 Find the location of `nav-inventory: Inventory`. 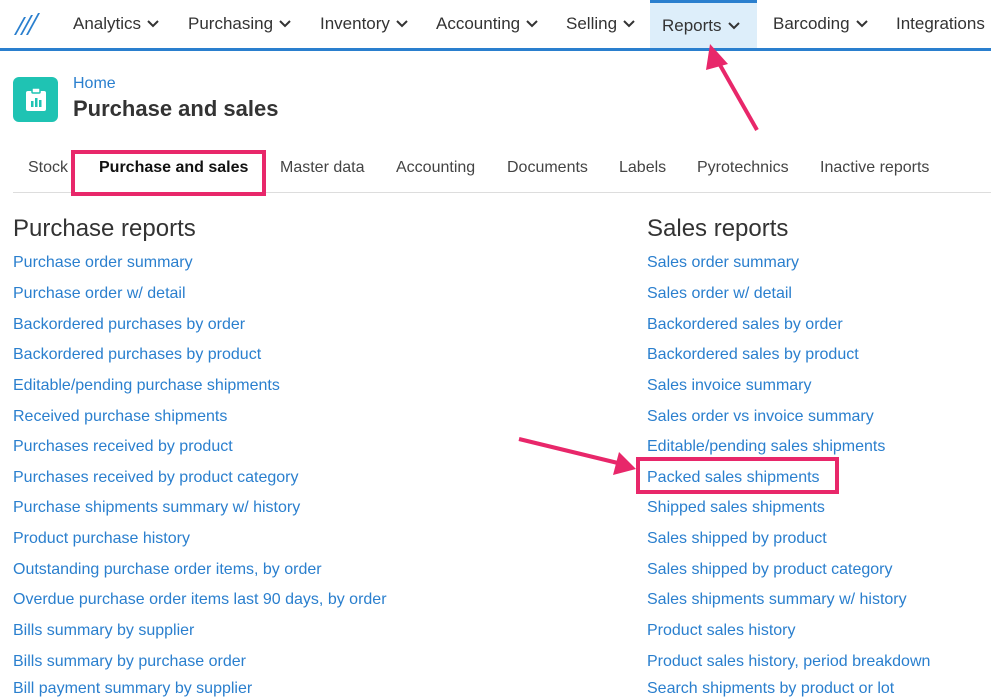

nav-inventory: Inventory is located at coordinates (364, 24).